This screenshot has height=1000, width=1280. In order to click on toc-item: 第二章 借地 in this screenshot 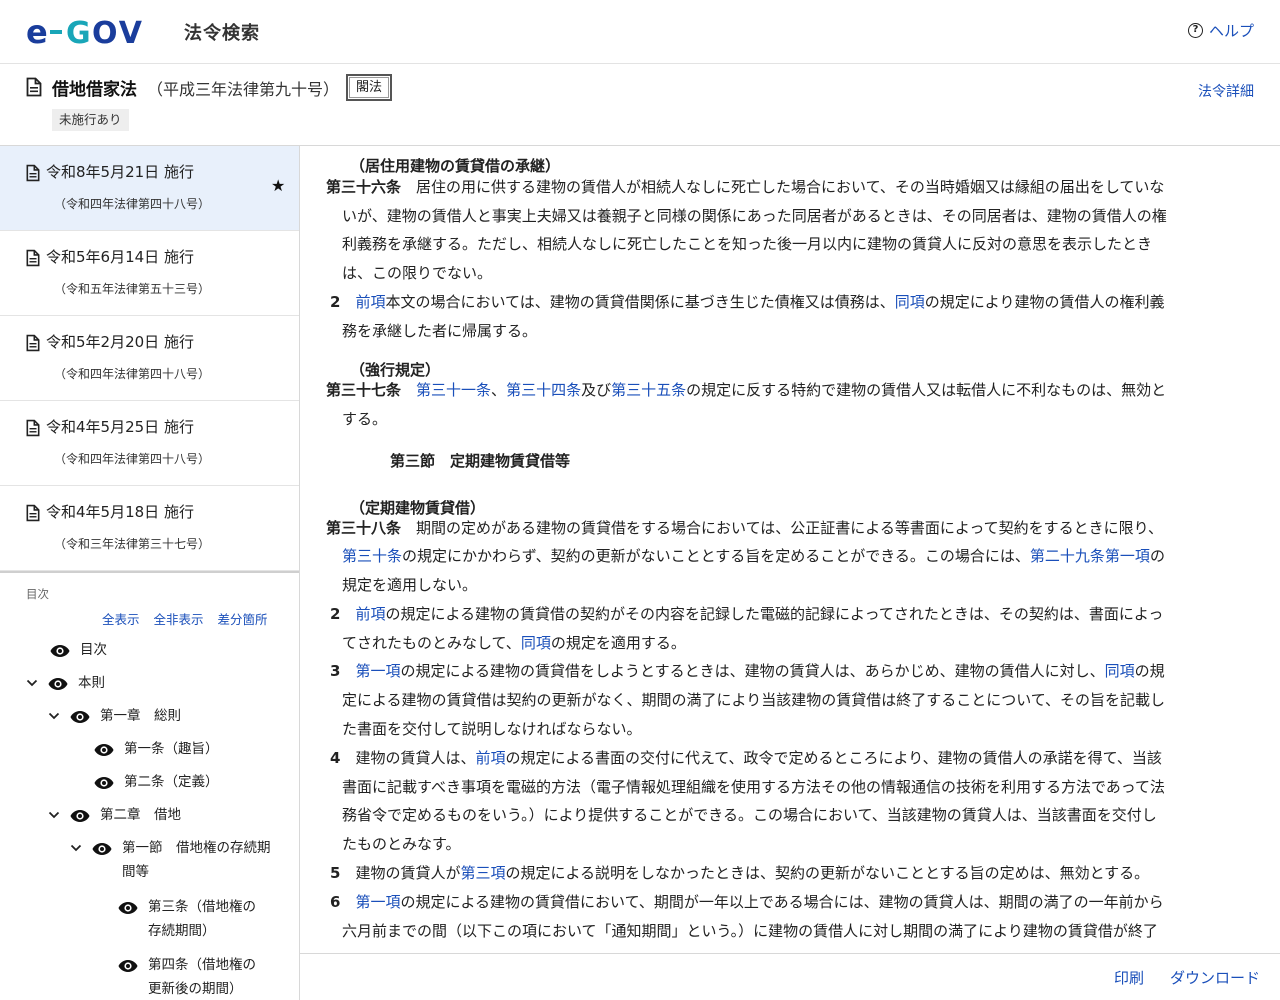, I will do `click(173, 816)`.